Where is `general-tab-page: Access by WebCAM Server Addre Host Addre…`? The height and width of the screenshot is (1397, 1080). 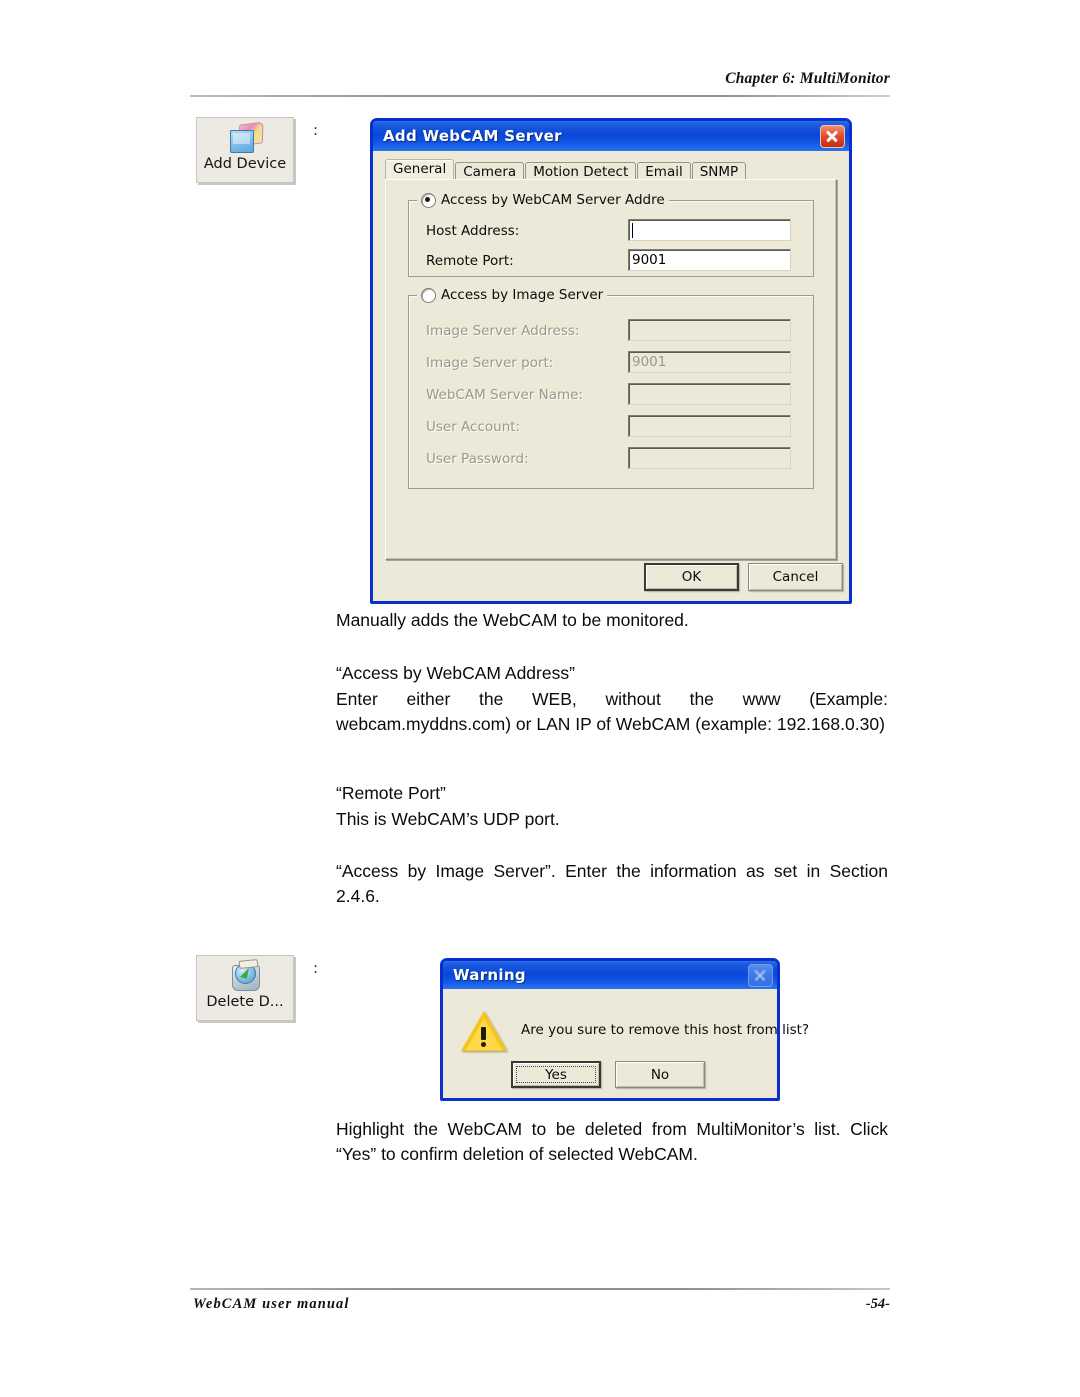 general-tab-page: Access by WebCAM Server Addre Host Addre… is located at coordinates (611, 369).